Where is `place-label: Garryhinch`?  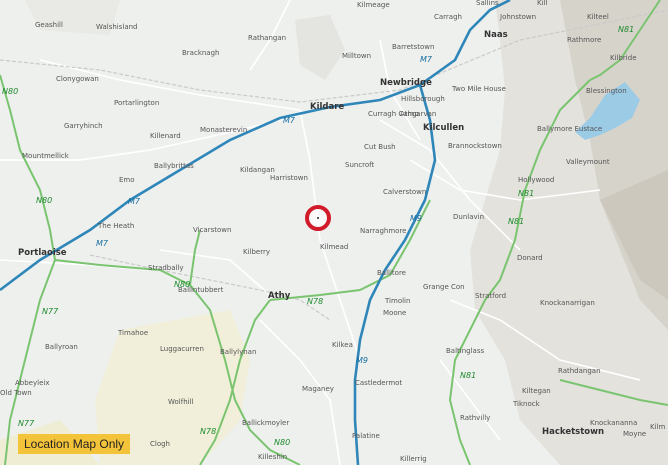
place-label: Garryhinch is located at coordinates (83, 126).